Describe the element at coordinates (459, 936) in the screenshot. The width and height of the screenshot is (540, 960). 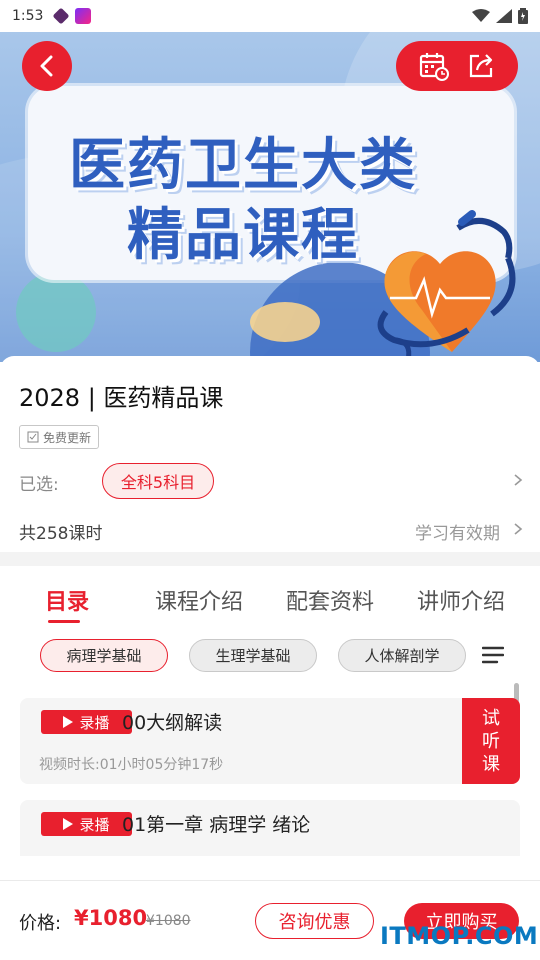
I see `watermark: ITMOP.COM` at that location.